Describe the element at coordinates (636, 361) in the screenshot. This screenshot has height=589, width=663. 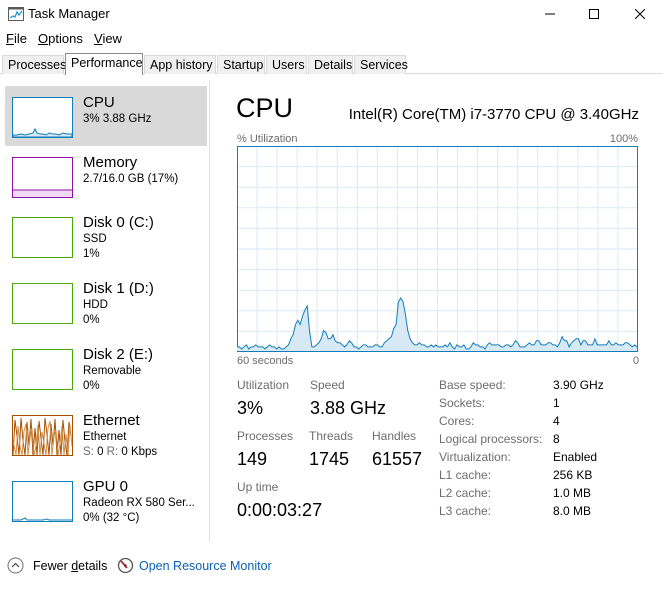
I see `graph-y-min: 0` at that location.